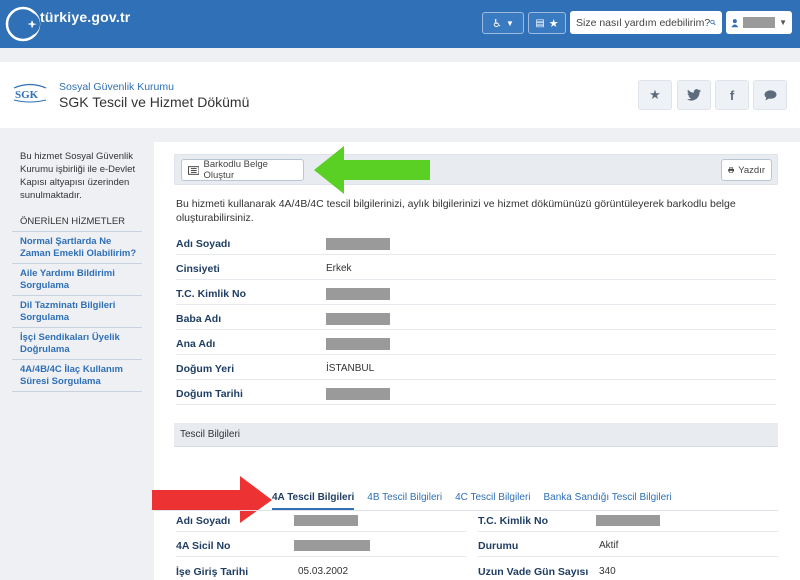 The width and height of the screenshot is (800, 580). I want to click on wheelchair-icon: ♿, so click(497, 23).